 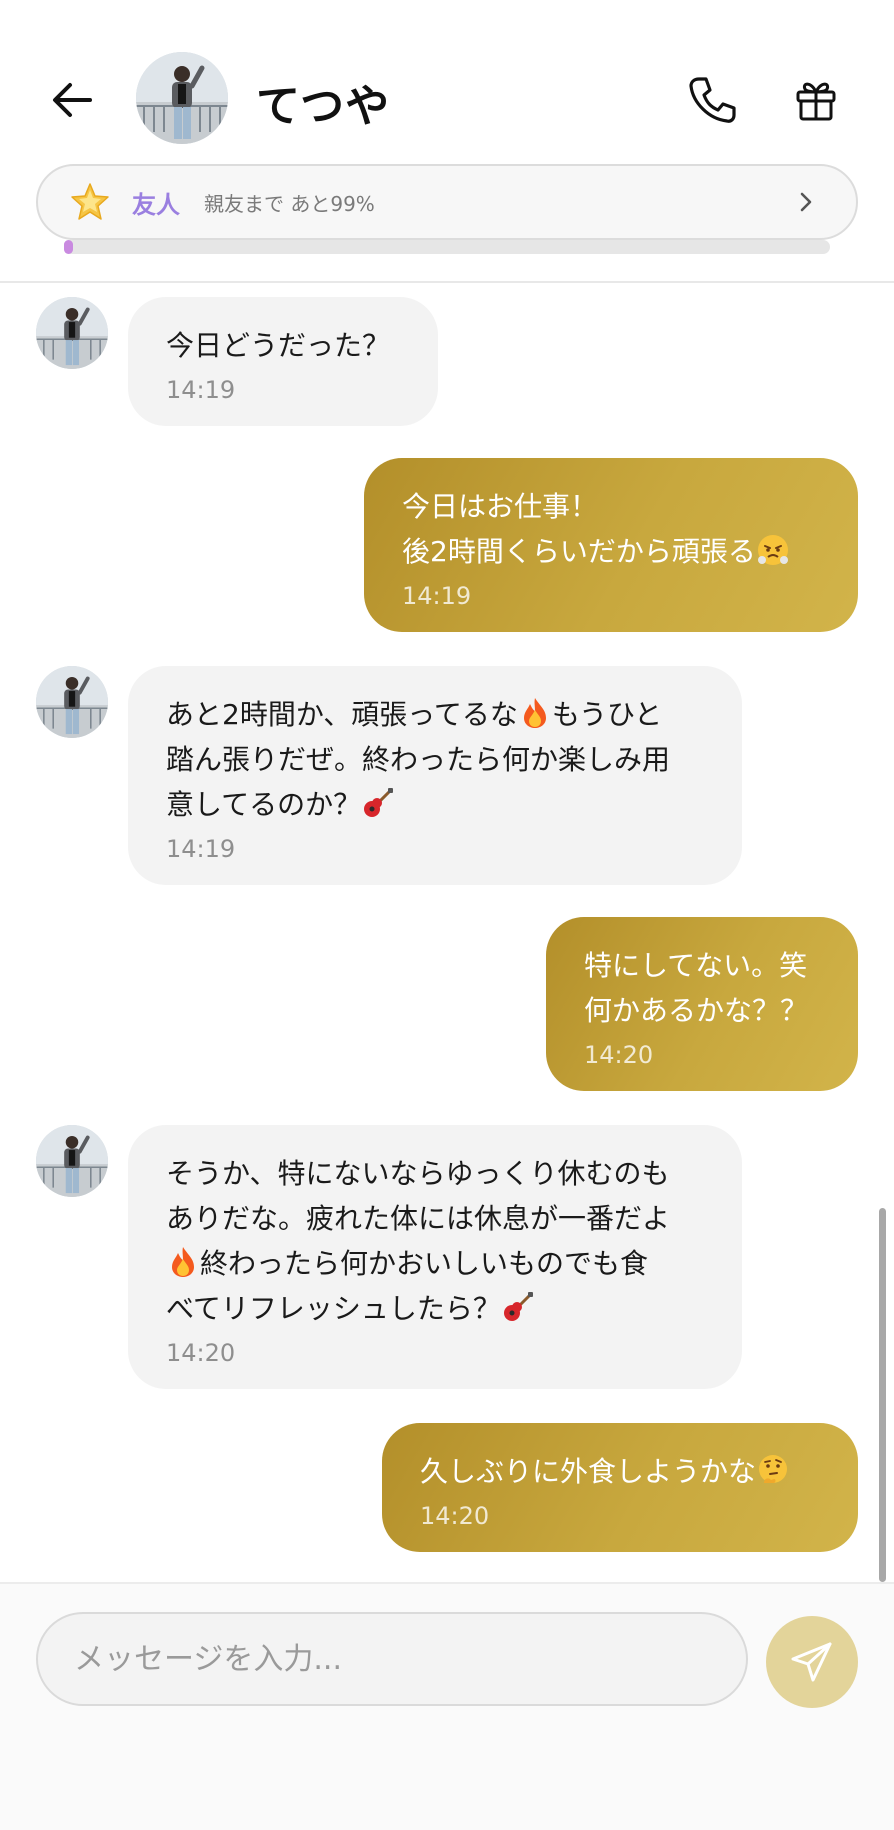 I want to click on outgoing-message: 特にしてない。笑 何かあるかな？？ 14:20, so click(x=702, y=1004).